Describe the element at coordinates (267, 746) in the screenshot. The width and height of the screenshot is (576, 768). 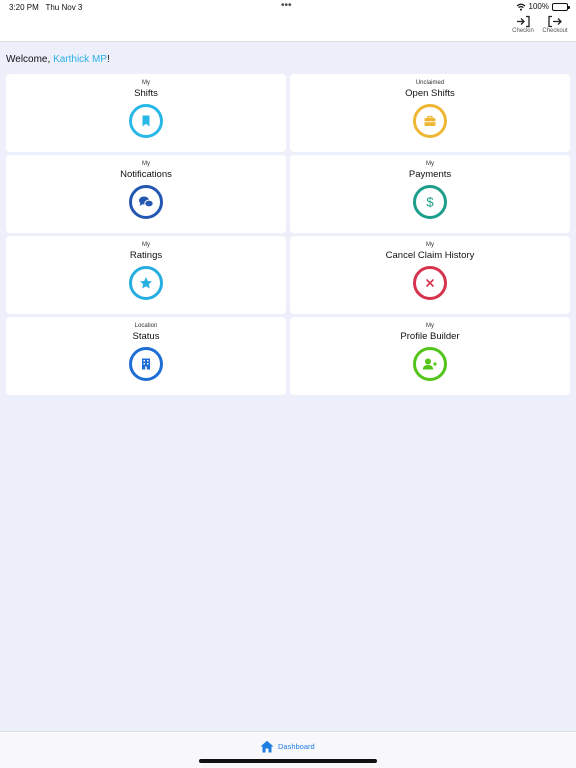
I see `home-icon` at that location.